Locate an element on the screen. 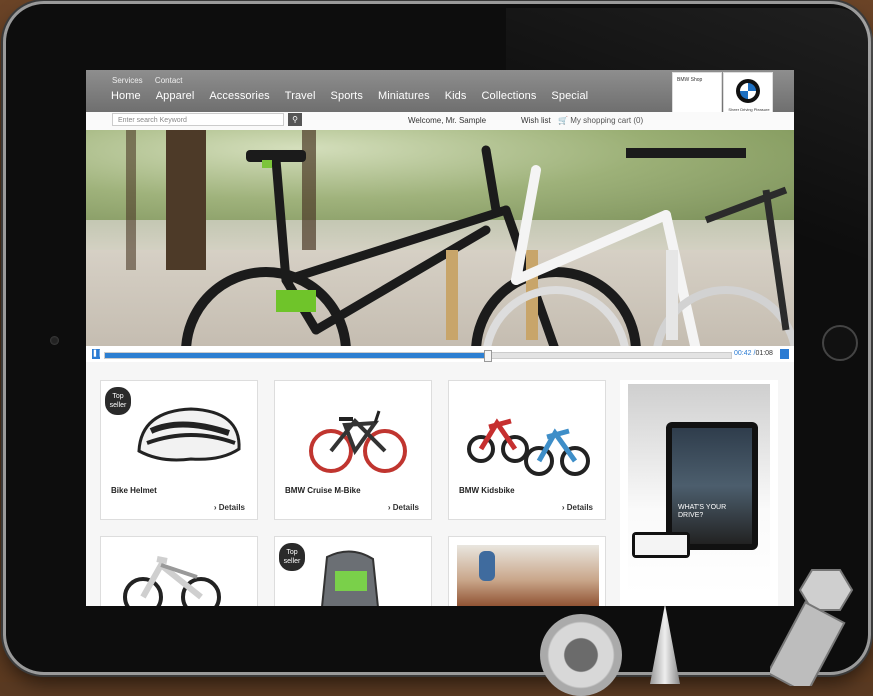  product-card: BMW Cruise M-Bike › Details is located at coordinates (353, 450).